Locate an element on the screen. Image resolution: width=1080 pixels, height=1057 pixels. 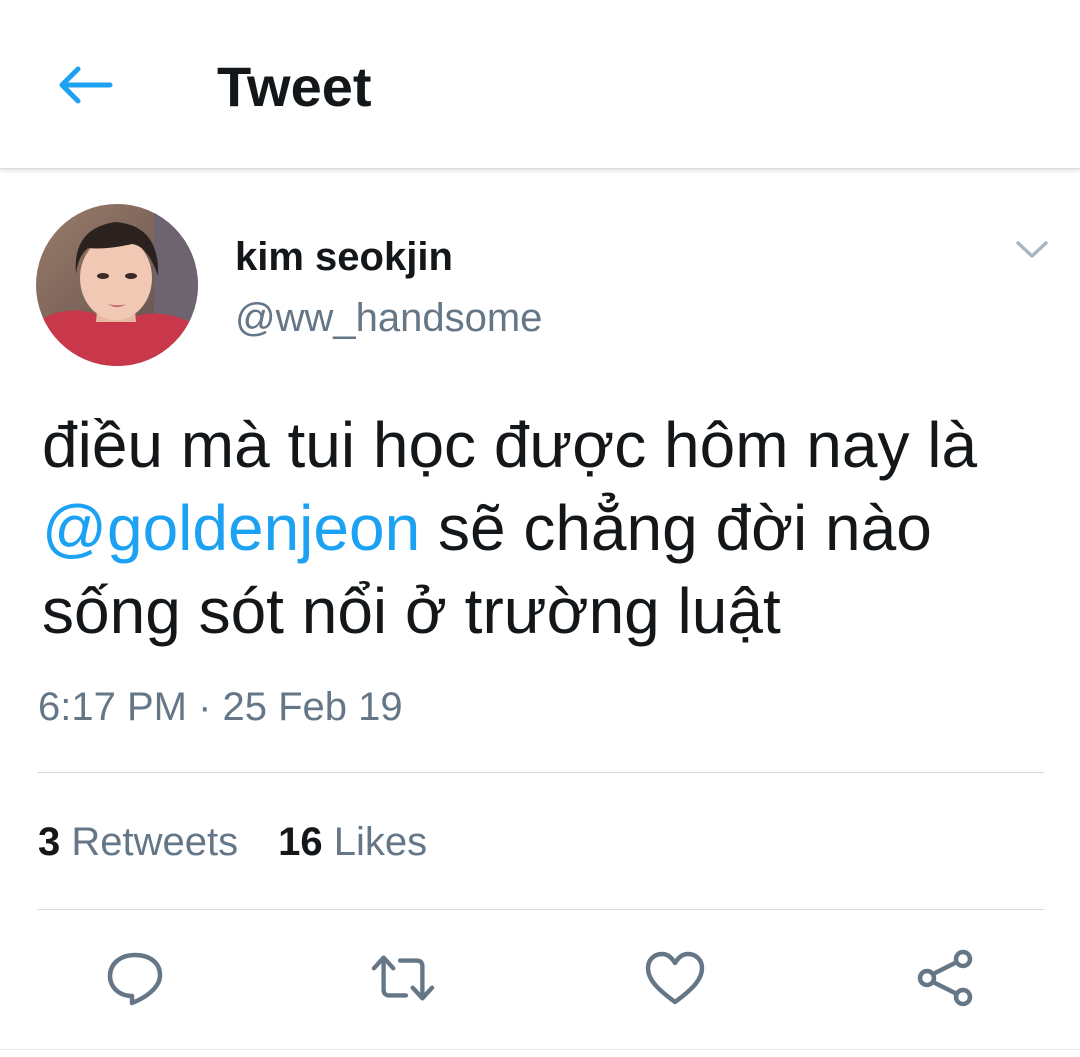
reply-button is located at coordinates (135, 978).